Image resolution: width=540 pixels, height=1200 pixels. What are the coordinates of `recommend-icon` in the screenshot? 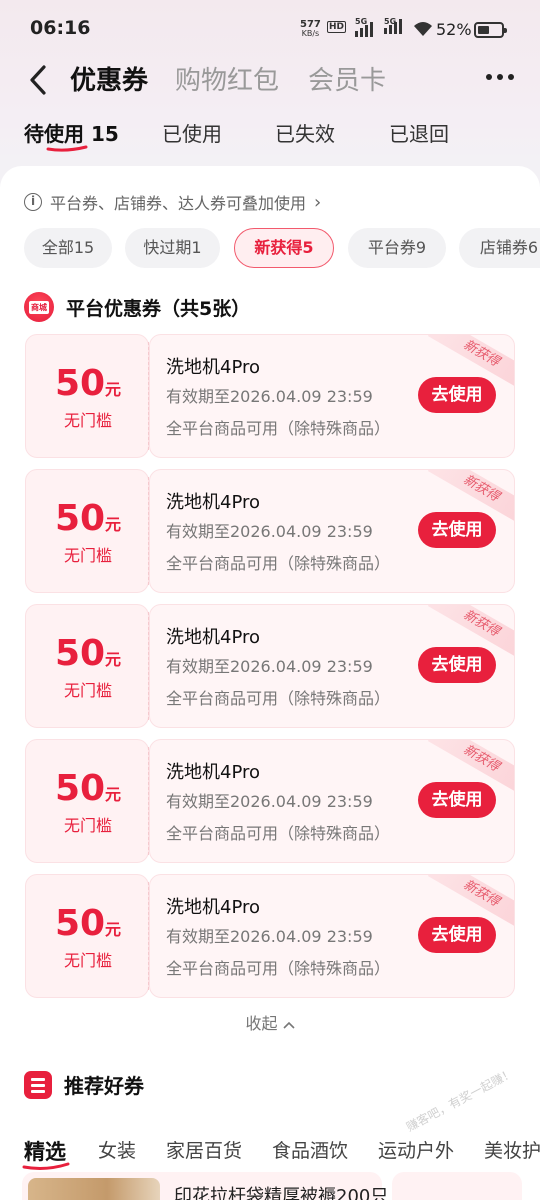 It's located at (38, 1084).